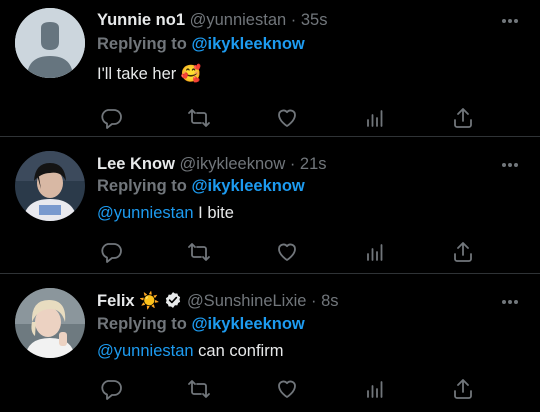  What do you see at coordinates (314, 20) in the screenshot?
I see `timestamp: 35s` at bounding box center [314, 20].